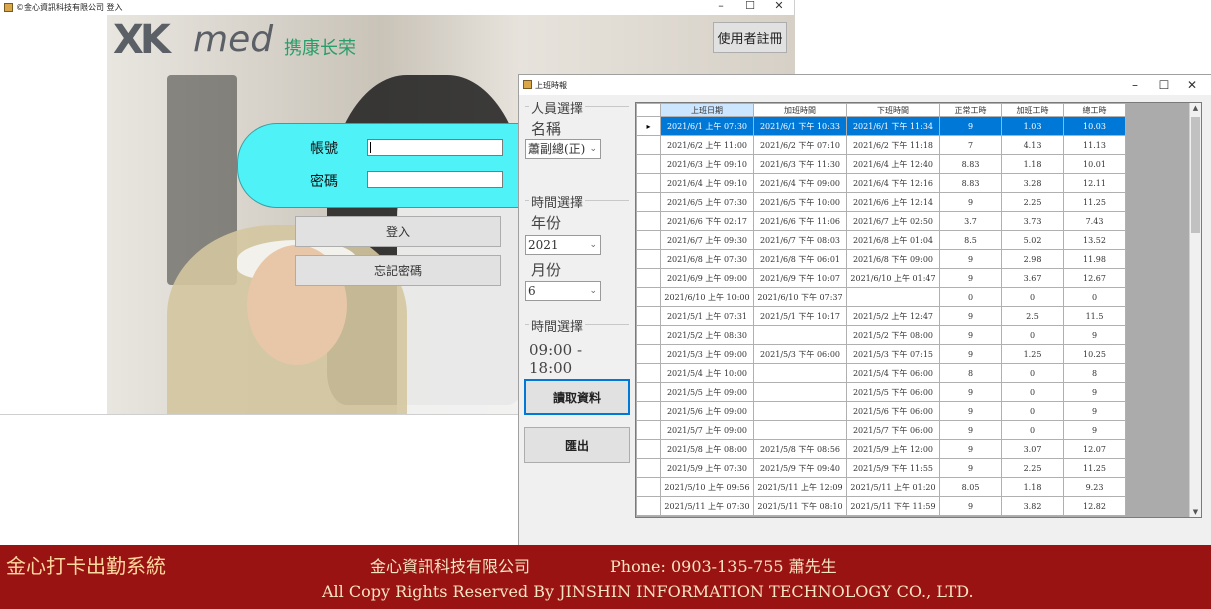 The height and width of the screenshot is (609, 1211). What do you see at coordinates (1195, 108) in the screenshot?
I see `scroll-up-icon: ▲` at bounding box center [1195, 108].